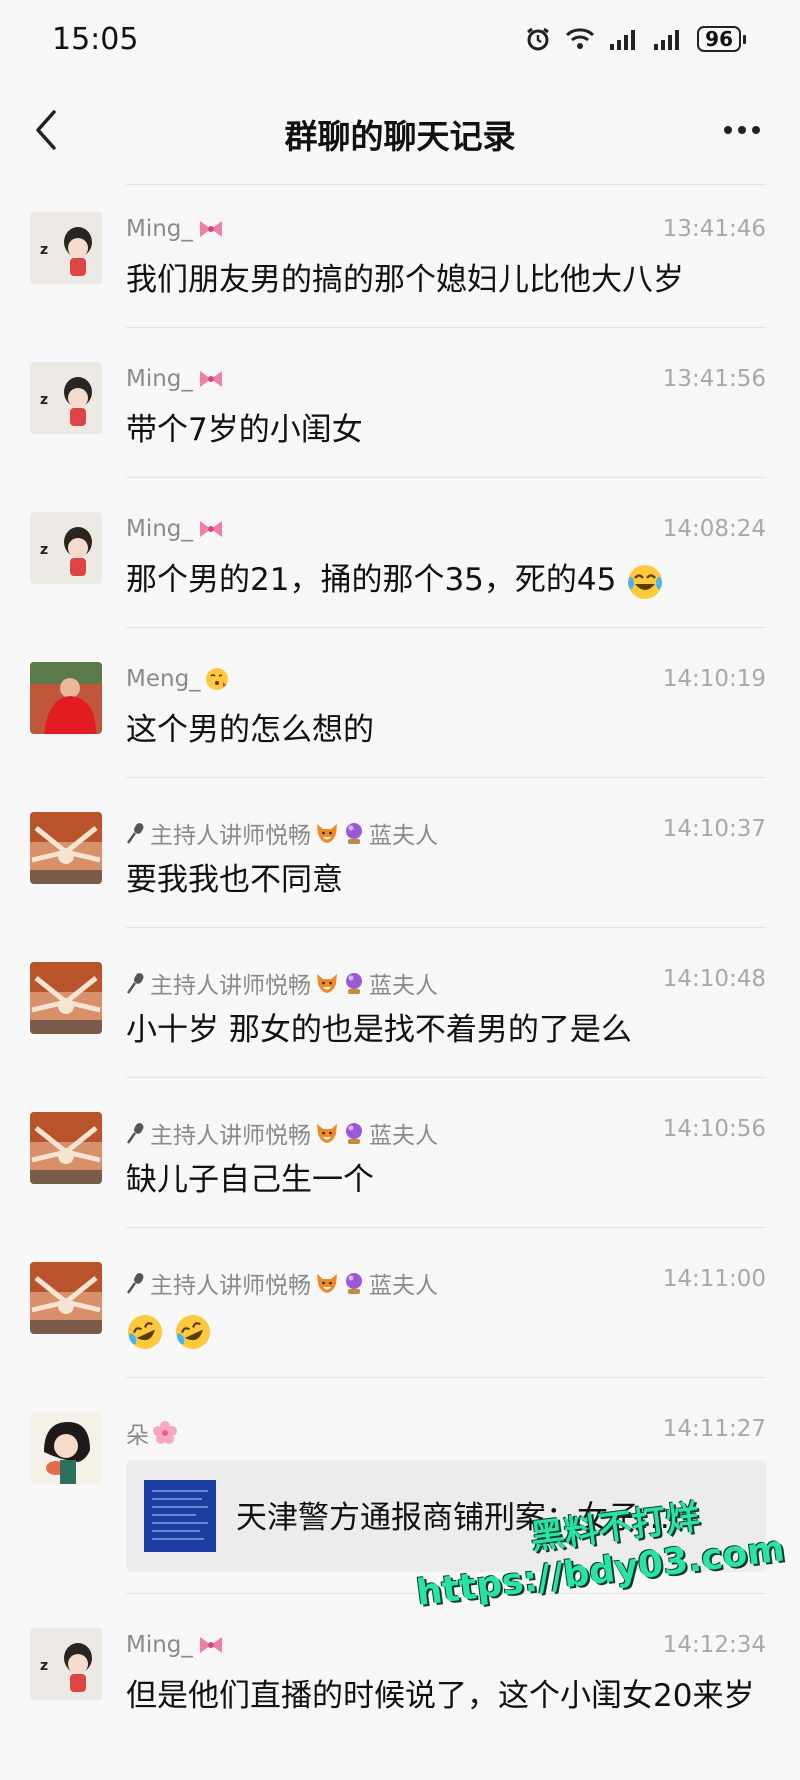 This screenshot has width=800, height=1780. What do you see at coordinates (250, 730) in the screenshot?
I see `message-text: 这个男的怎么想的` at bounding box center [250, 730].